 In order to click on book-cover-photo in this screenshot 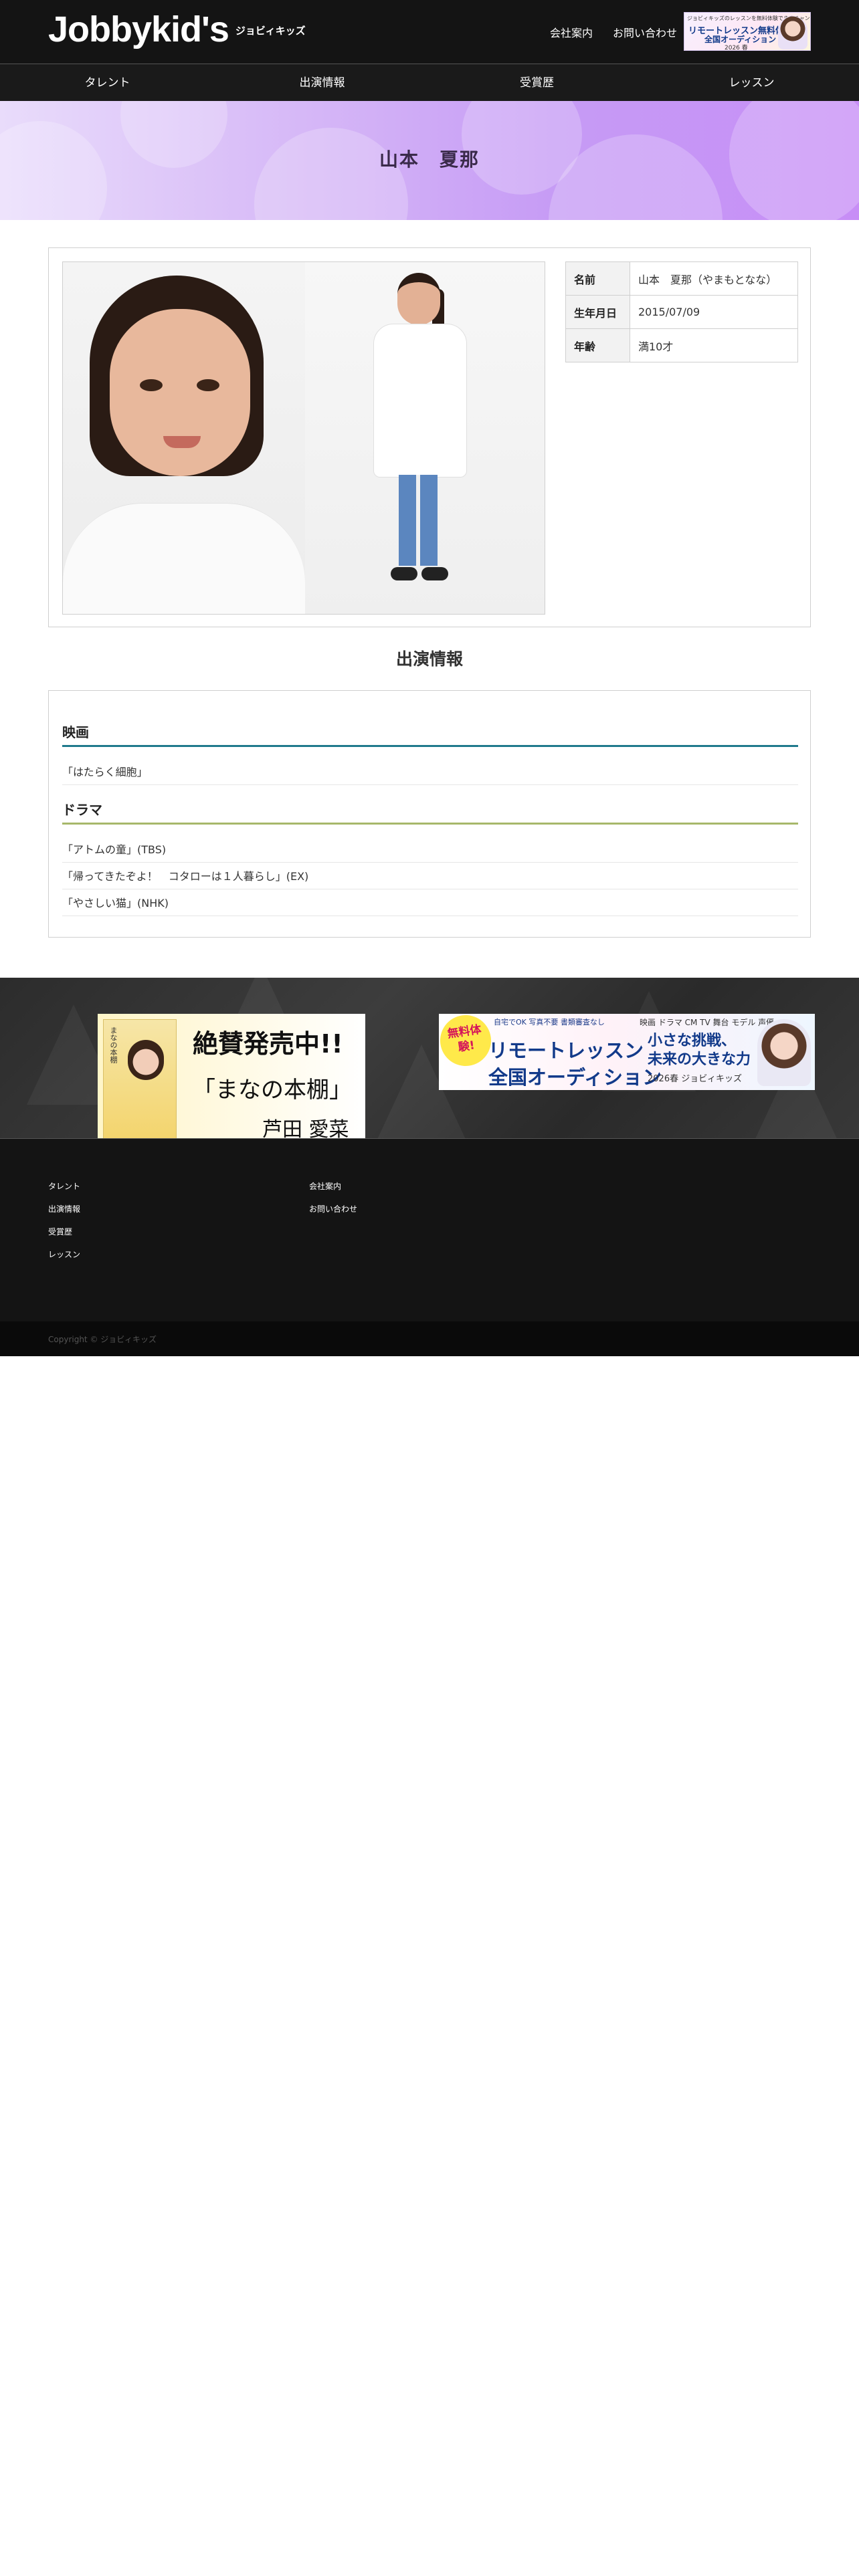, I will do `click(146, 1060)`.